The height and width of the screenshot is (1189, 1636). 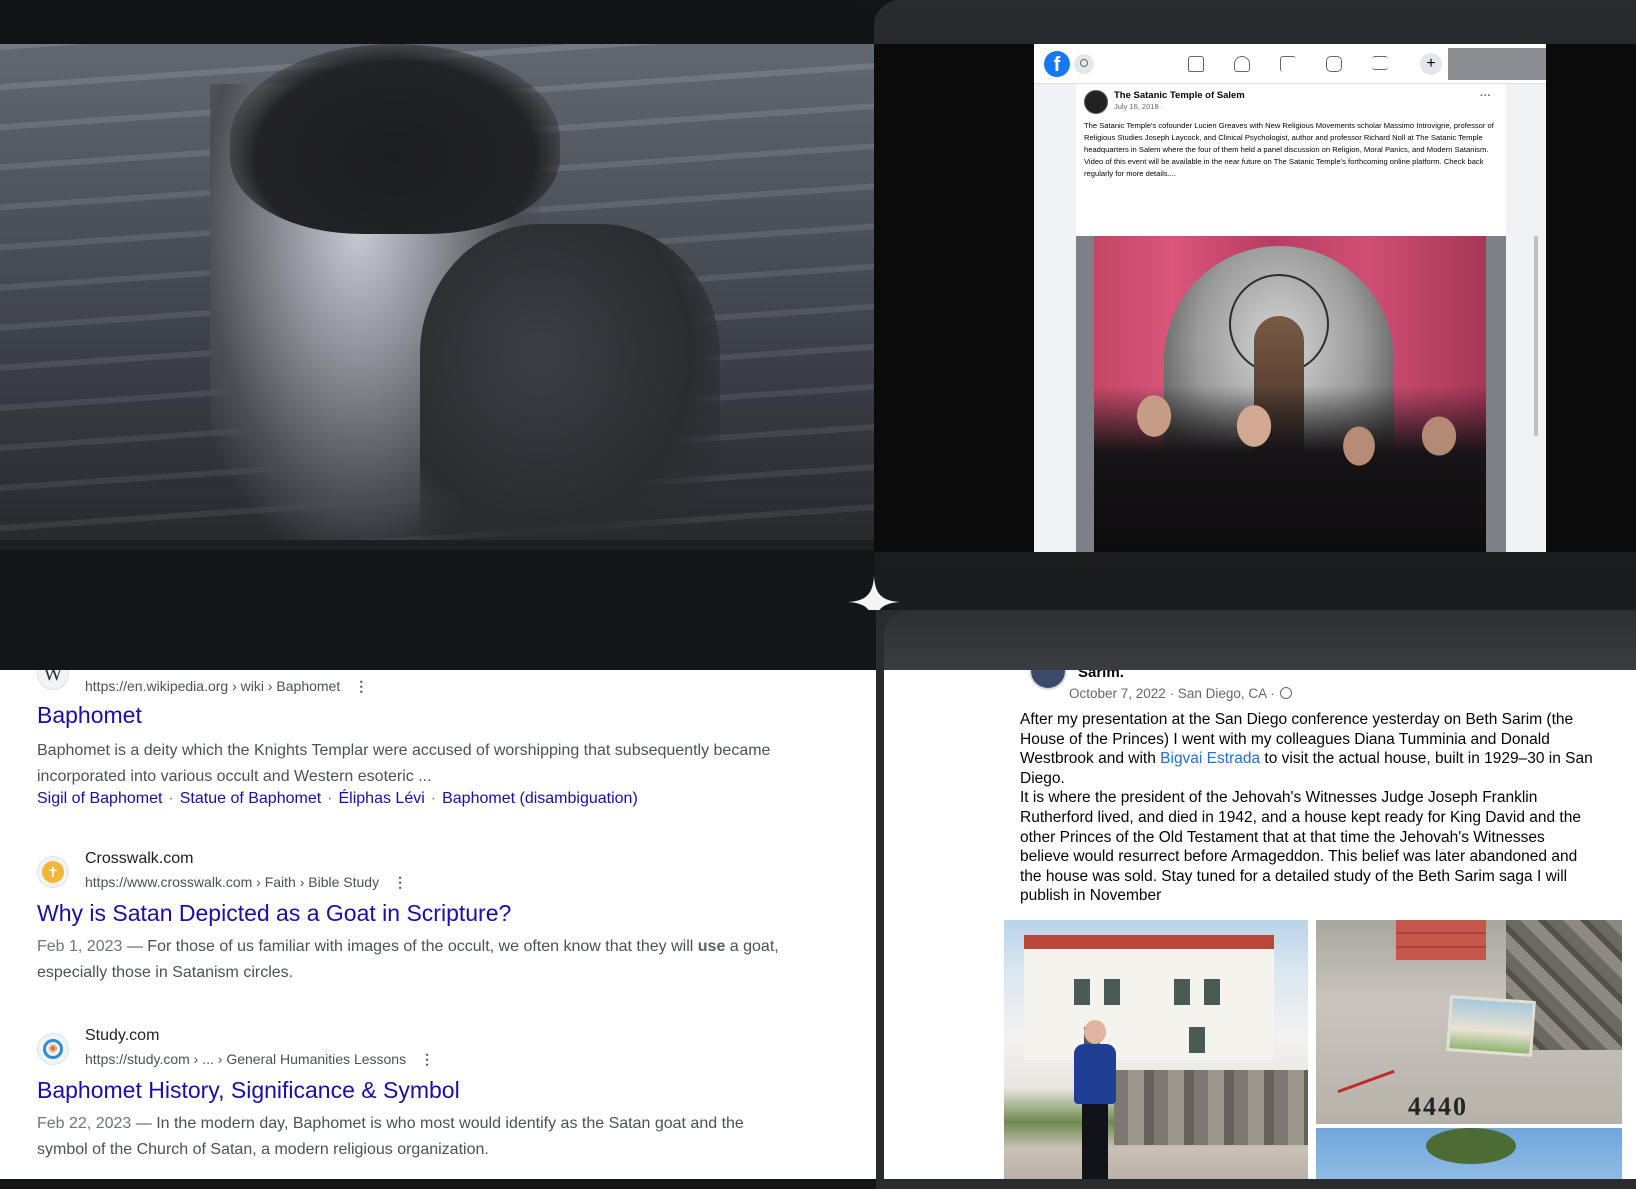 What do you see at coordinates (1536, 336) in the screenshot?
I see `scrollbar` at bounding box center [1536, 336].